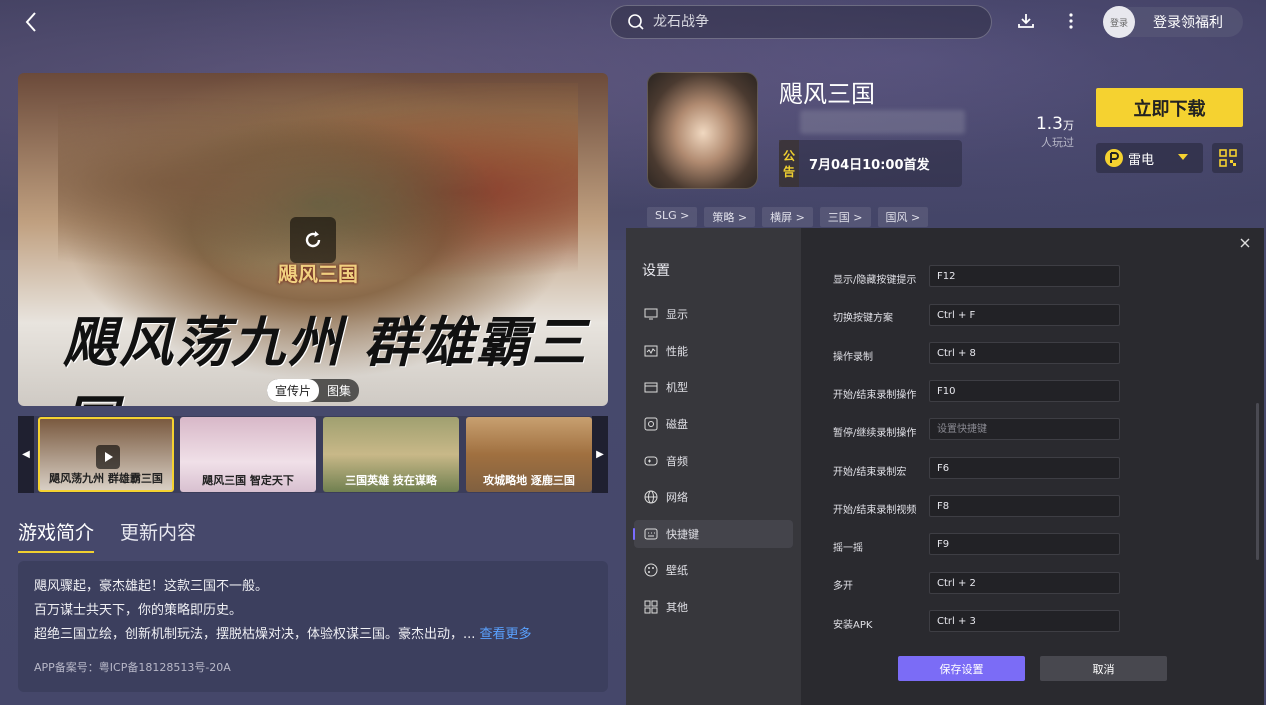 This screenshot has width=1266, height=705. Describe the element at coordinates (529, 454) in the screenshot. I see `thumbnail-image: 攻城略地 逐鹿三国` at that location.